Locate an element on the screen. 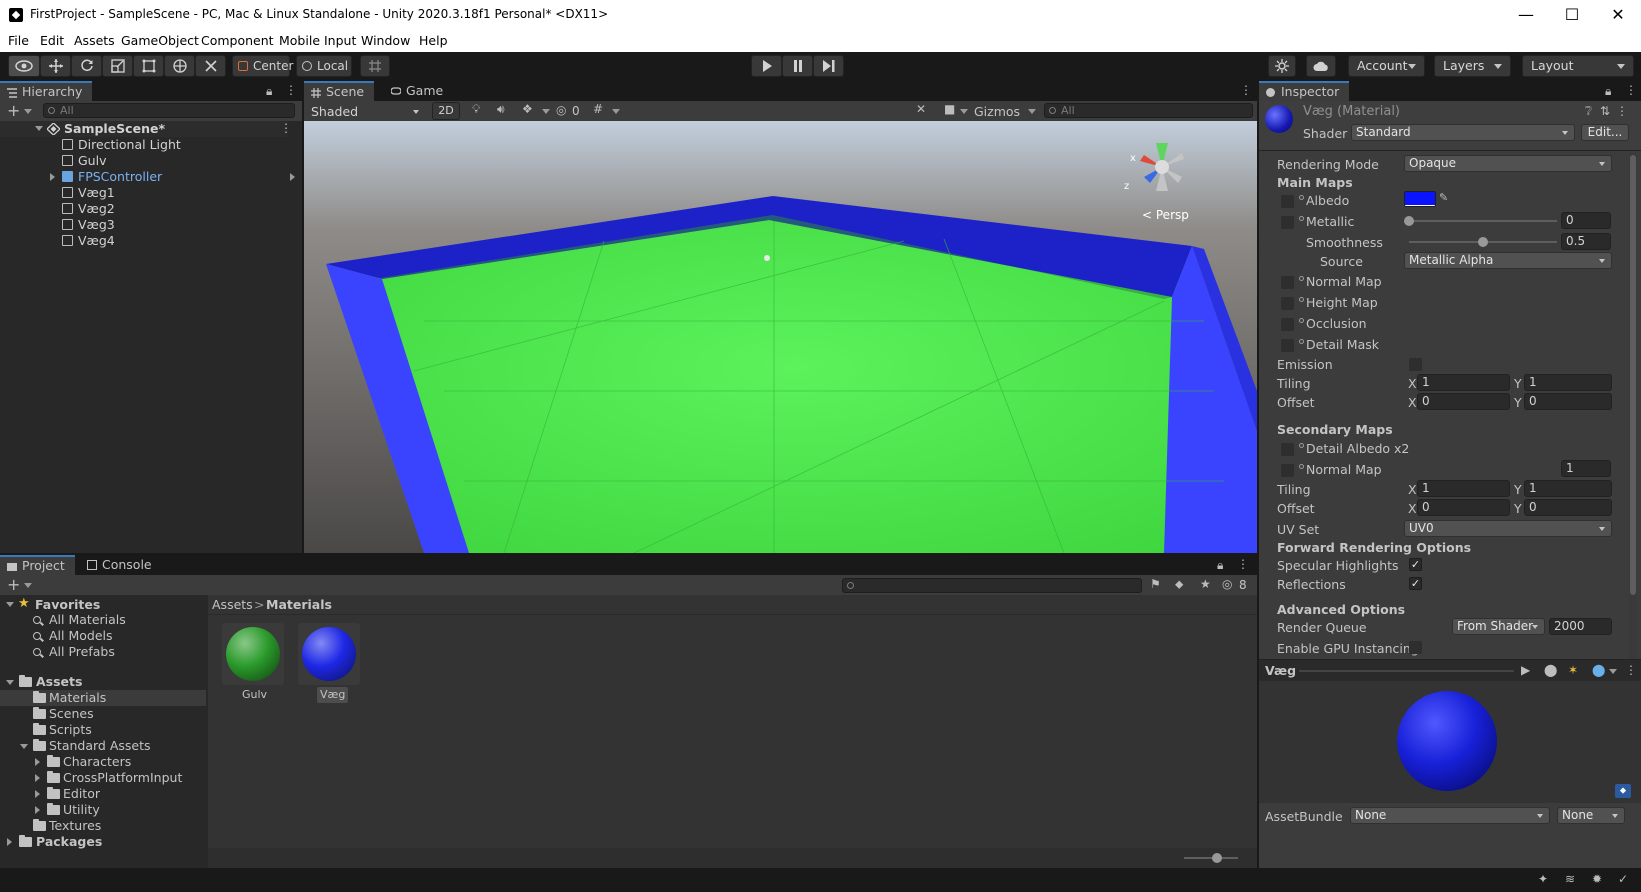 Image resolution: width=1641 pixels, height=892 pixels. preset-icon: ⇅ is located at coordinates (1605, 111).